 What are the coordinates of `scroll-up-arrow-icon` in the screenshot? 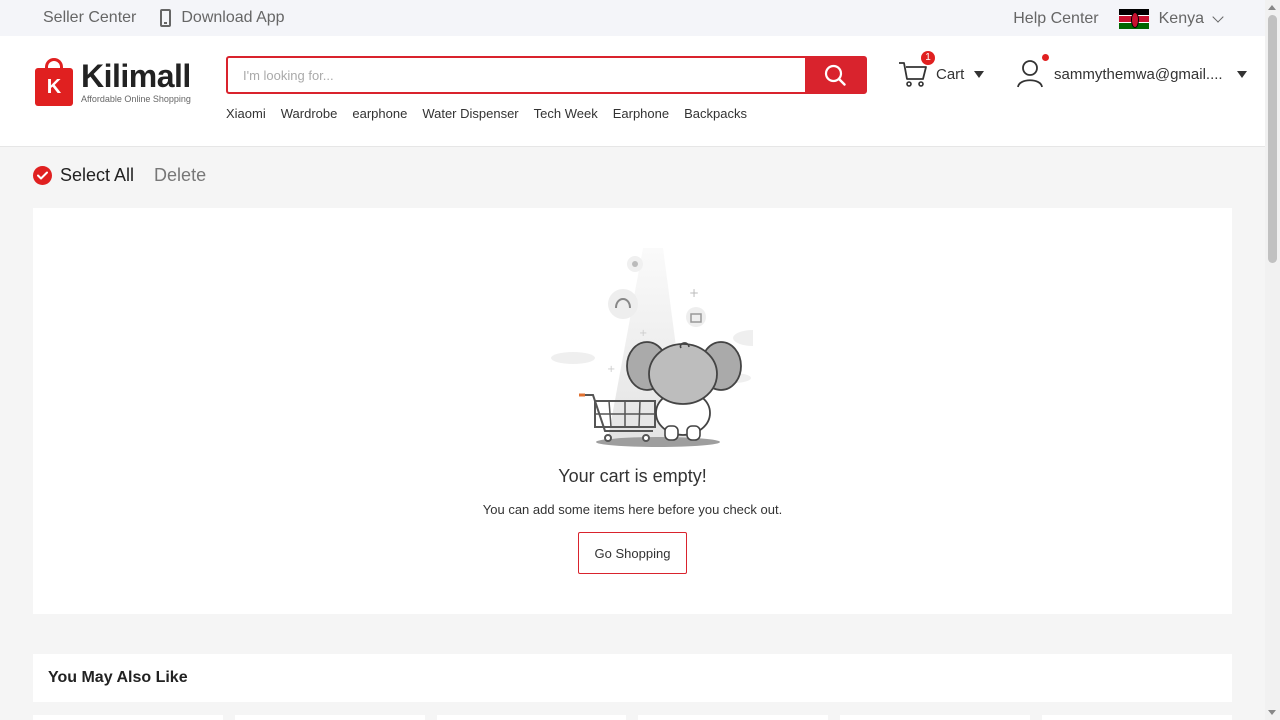 It's located at (1272, 7).